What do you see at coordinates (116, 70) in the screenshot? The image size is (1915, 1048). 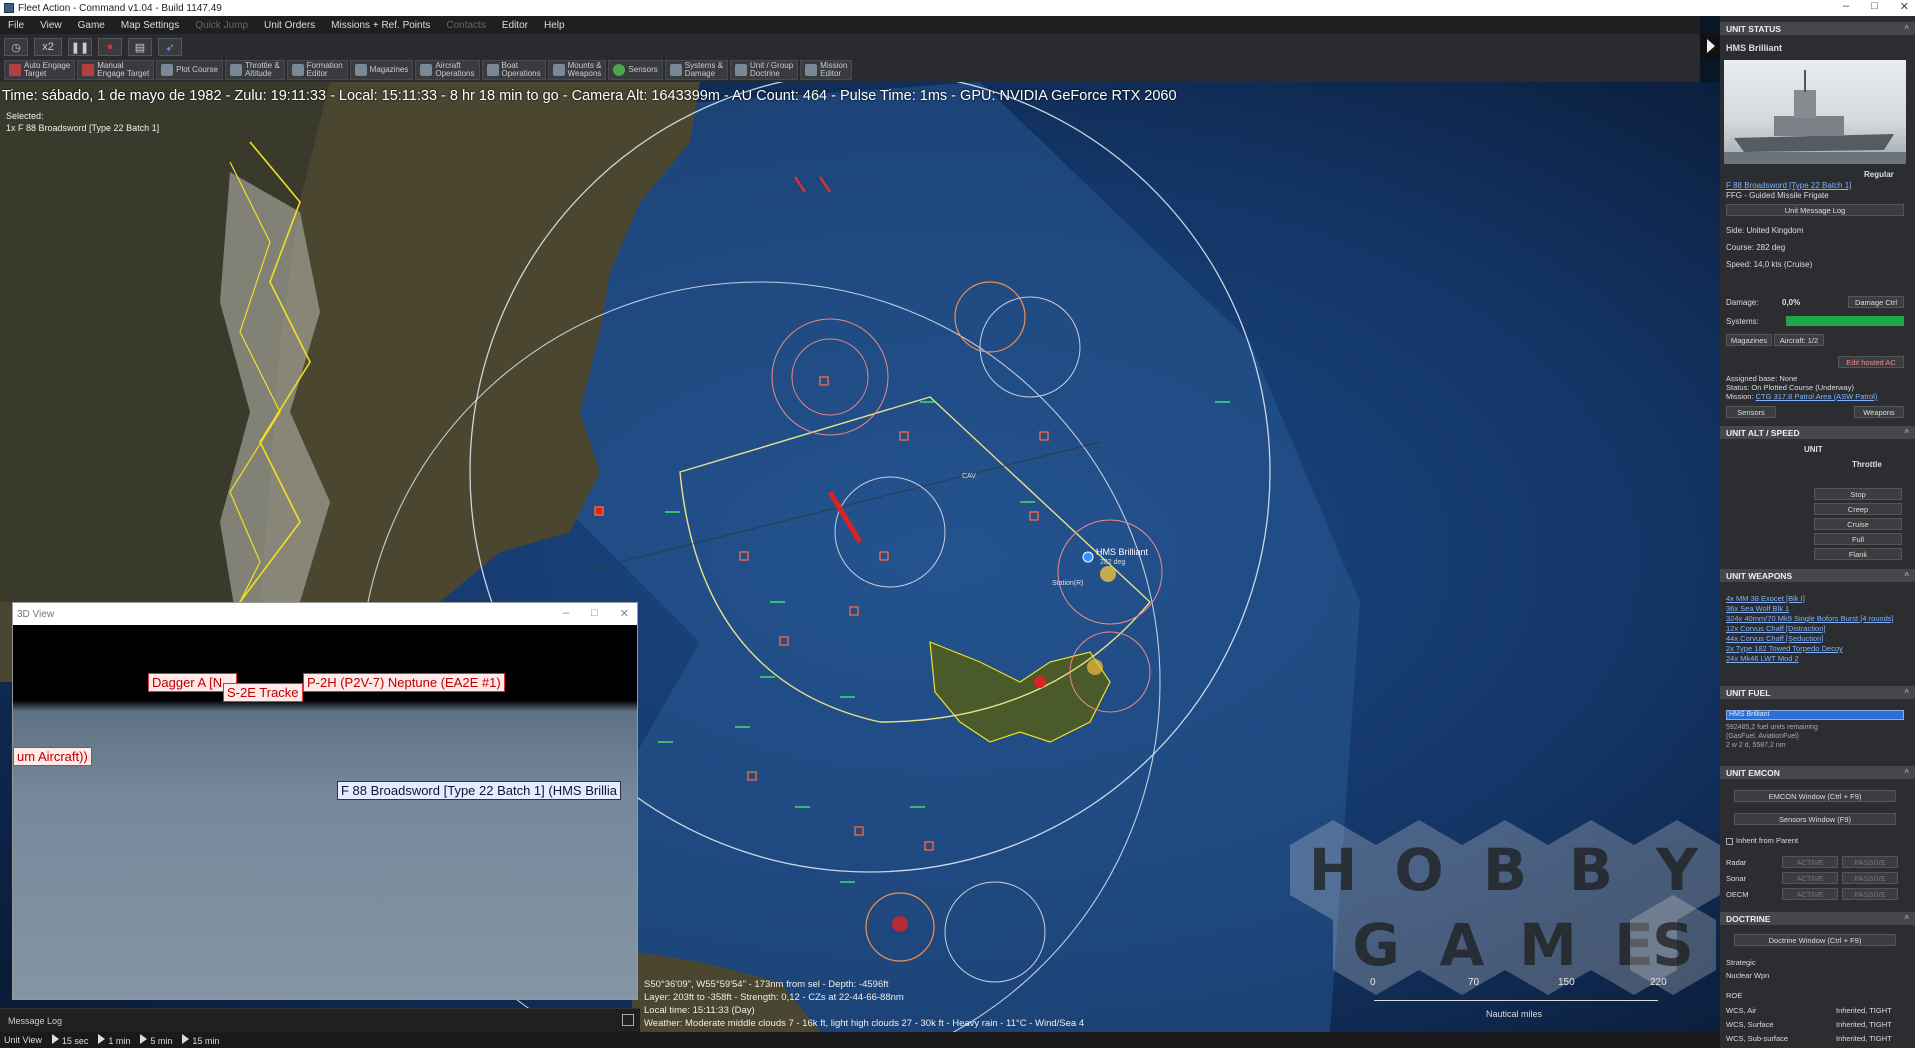 I see `manual-engage-button: Manual Engage Target` at bounding box center [116, 70].